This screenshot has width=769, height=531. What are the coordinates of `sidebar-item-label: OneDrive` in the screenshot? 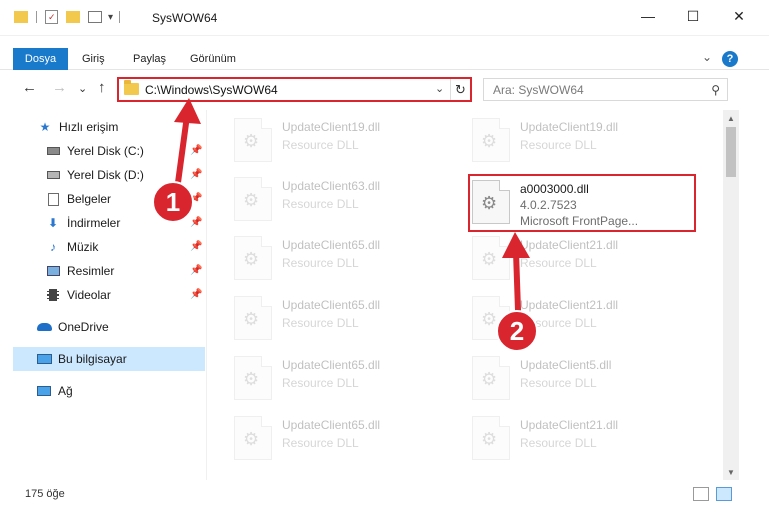 It's located at (83, 327).